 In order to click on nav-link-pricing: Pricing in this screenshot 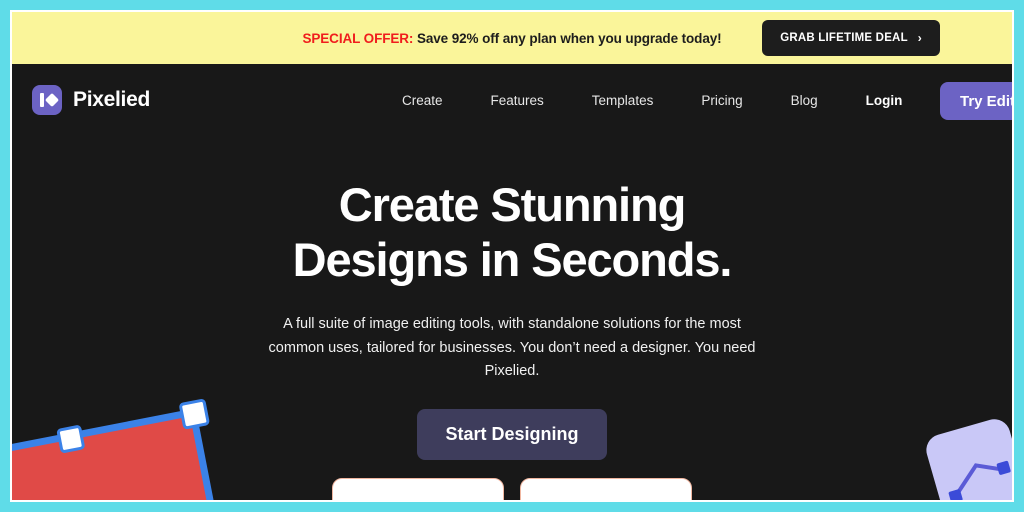, I will do `click(721, 100)`.